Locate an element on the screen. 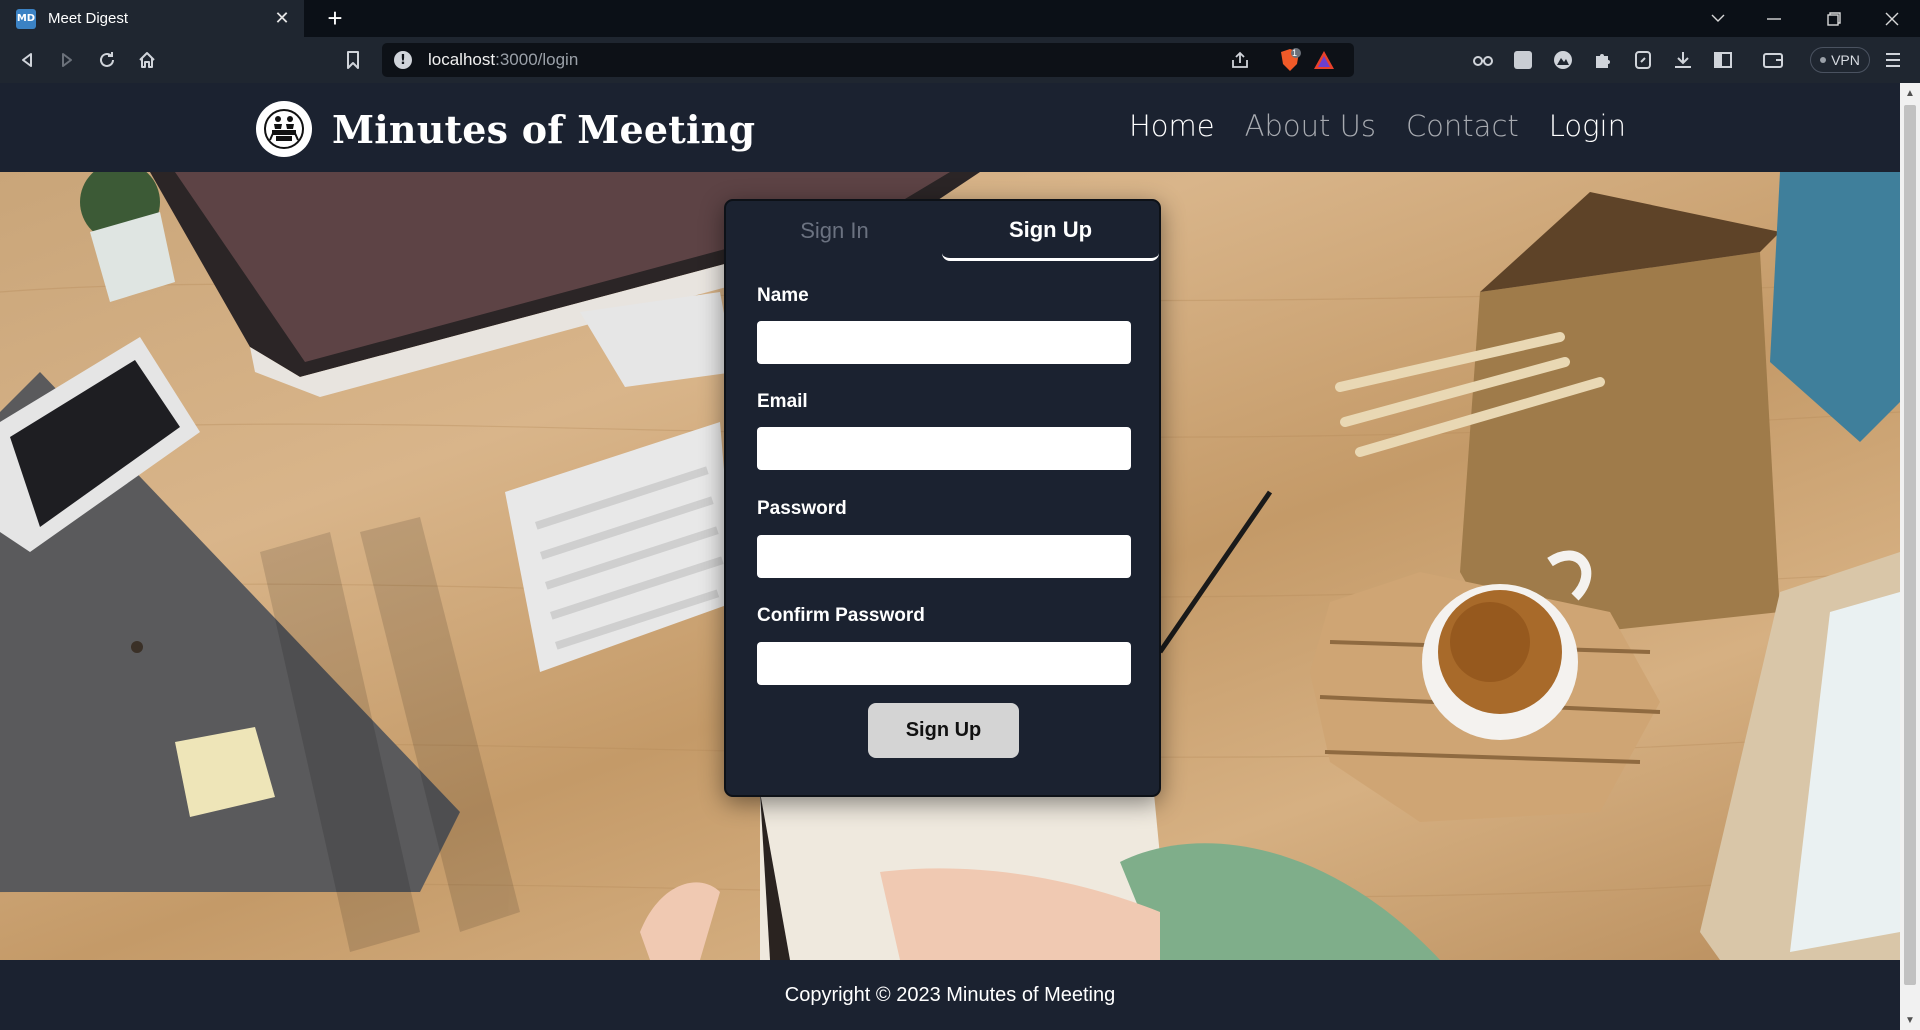 This screenshot has width=1920, height=1030. brave-rewards-icon is located at coordinates (1324, 60).